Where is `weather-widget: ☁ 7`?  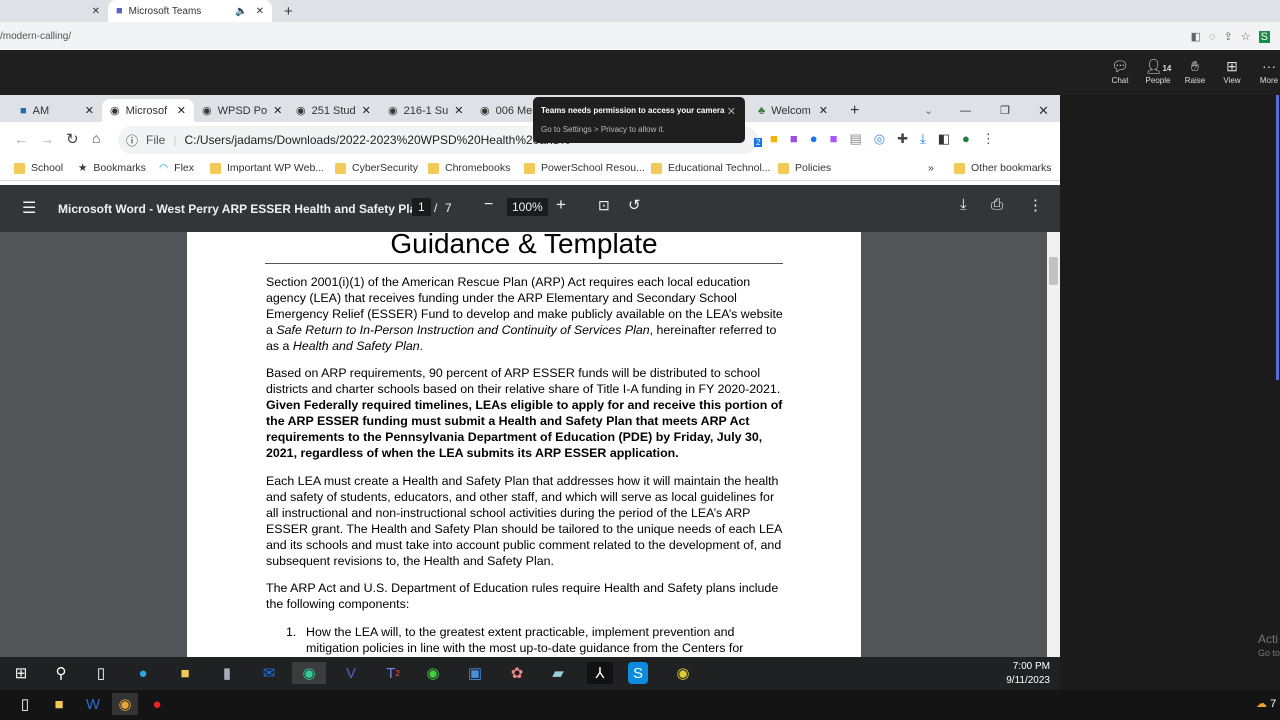 weather-widget: ☁ 7 is located at coordinates (1266, 703).